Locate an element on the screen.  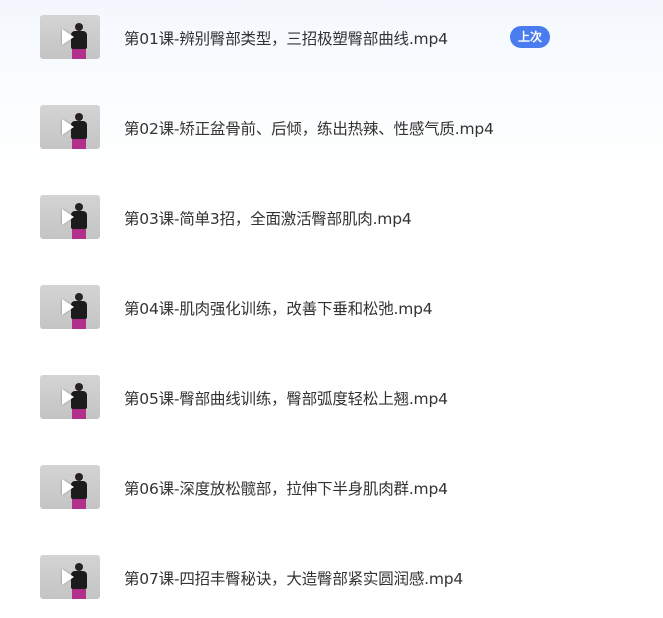
lesson-item-2: 第02课-矫正盆骨前、后倾，练出热辣、性感气质.mp4 is located at coordinates (331, 127).